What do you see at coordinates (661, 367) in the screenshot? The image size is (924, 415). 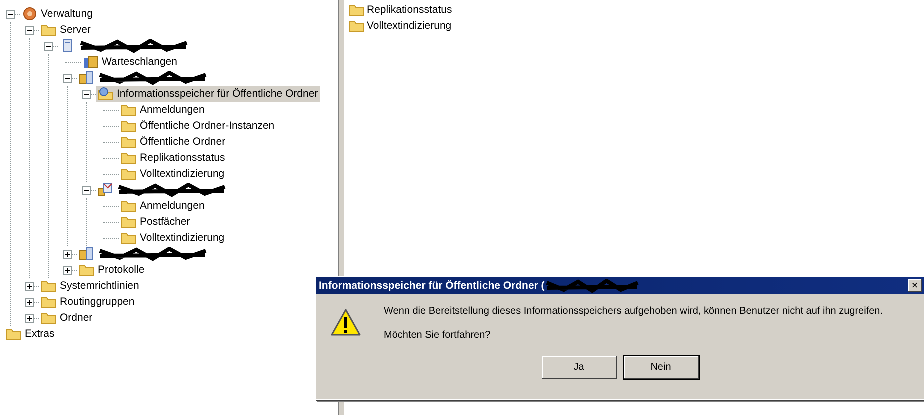 I see `dialog-button: Nein` at bounding box center [661, 367].